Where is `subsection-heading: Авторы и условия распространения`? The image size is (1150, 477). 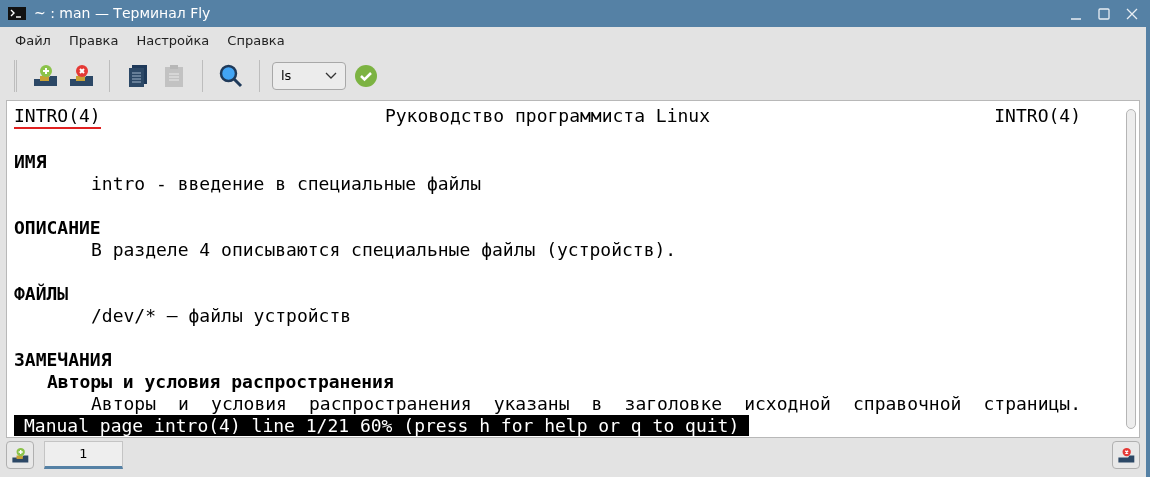
subsection-heading: Авторы и условия распространения is located at coordinates (220, 381).